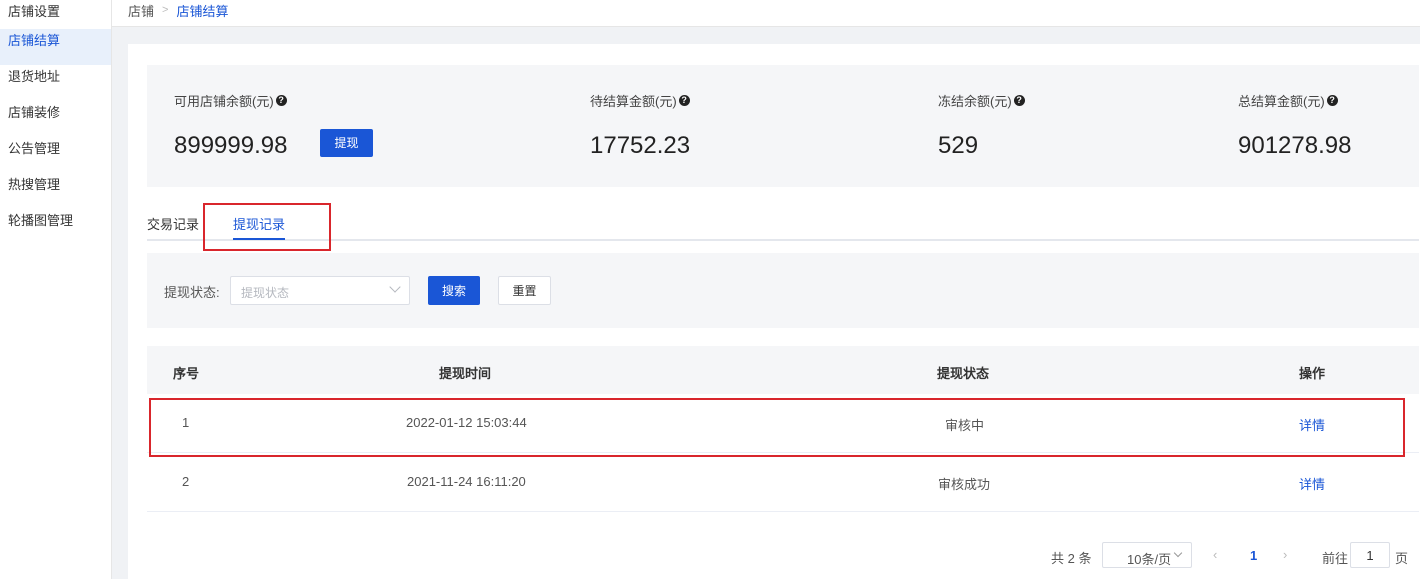 This screenshot has height=579, width=1420. Describe the element at coordinates (766, 13) in the screenshot. I see `top-bar` at that location.